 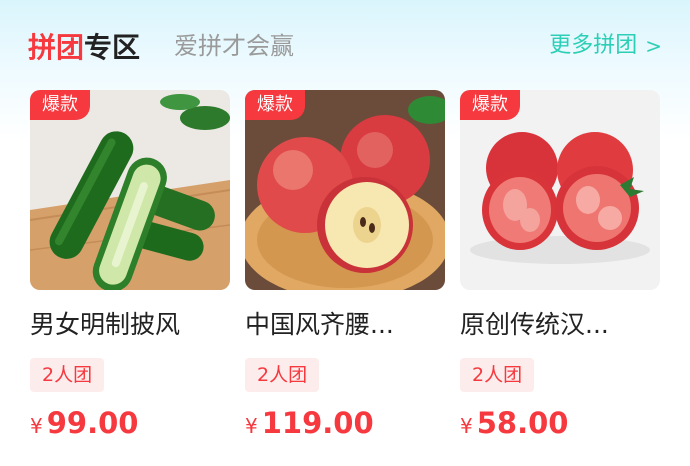 I want to click on chevron-right-icon: >, so click(x=653, y=46).